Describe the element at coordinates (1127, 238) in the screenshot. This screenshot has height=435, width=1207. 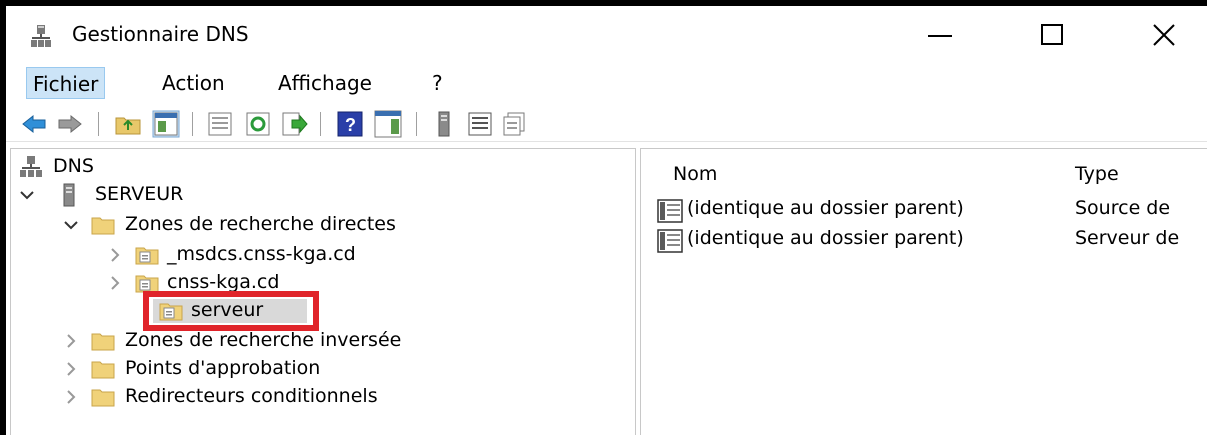
I see `record-type: Serveur de` at that location.